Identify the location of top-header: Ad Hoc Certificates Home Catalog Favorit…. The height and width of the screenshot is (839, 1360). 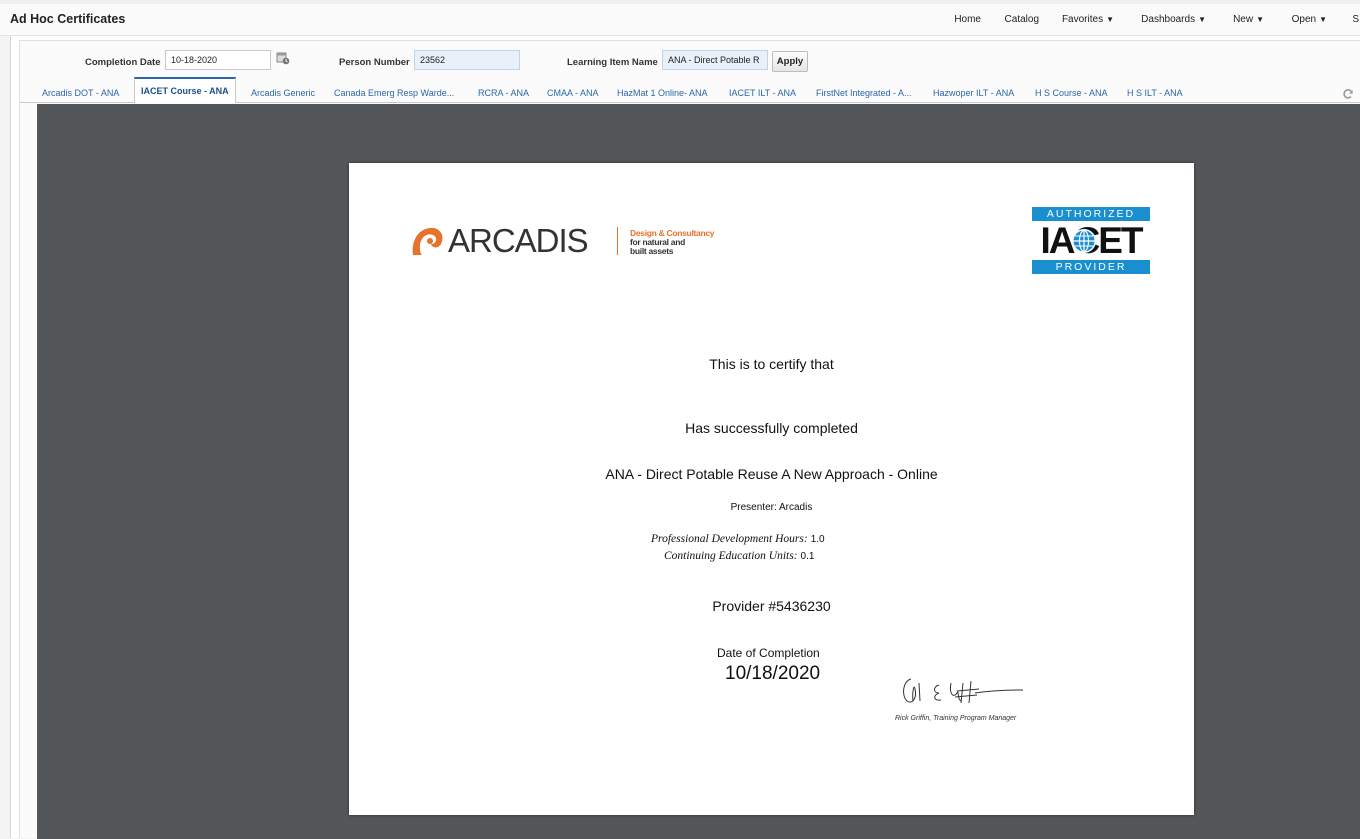
(680, 18).